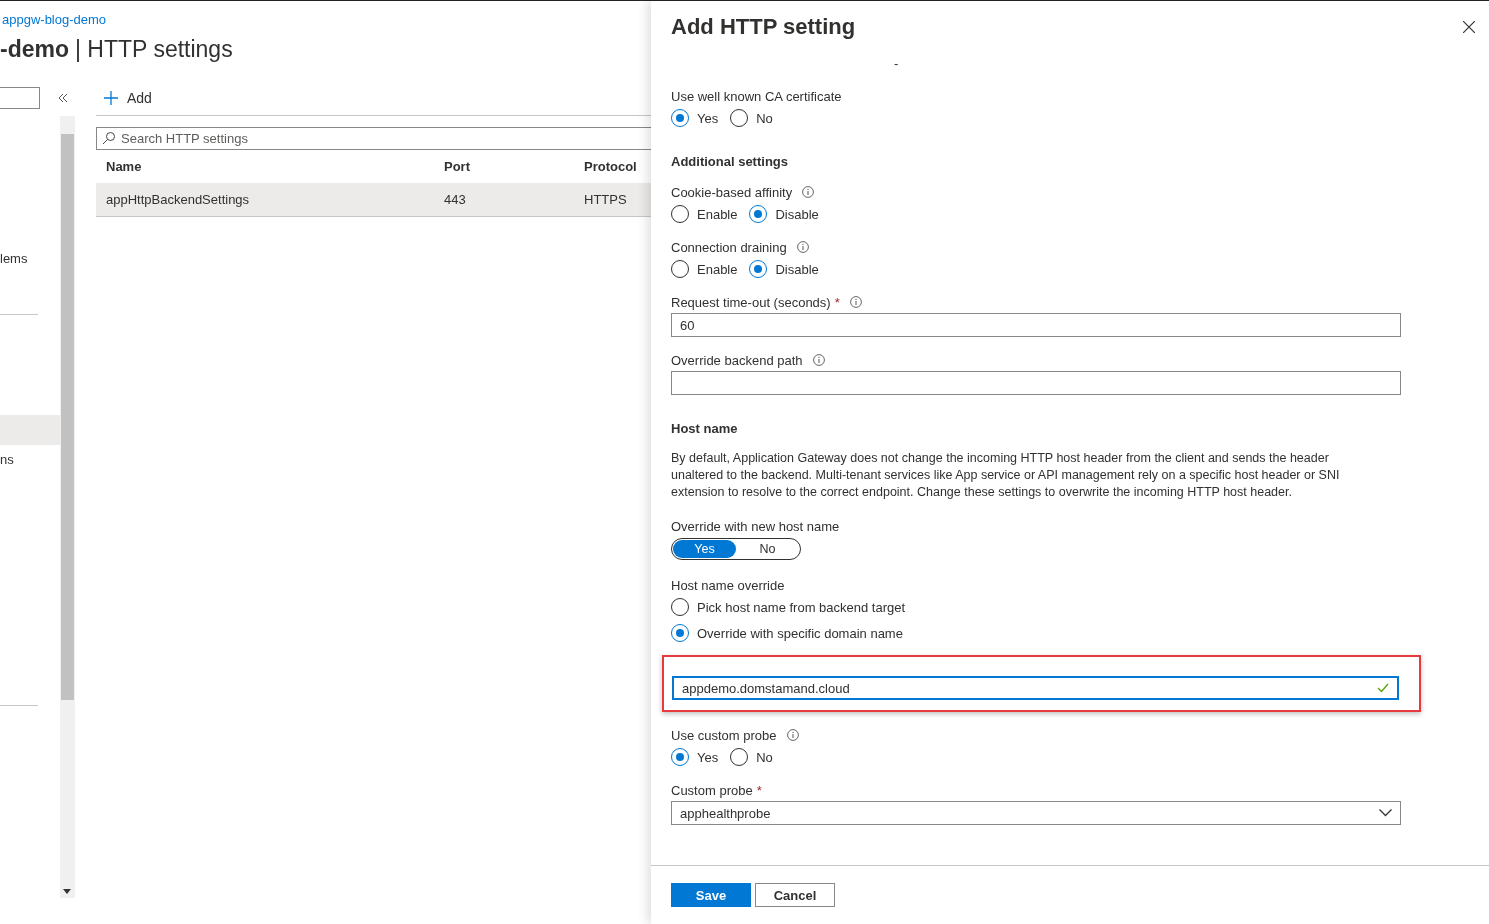 Image resolution: width=1489 pixels, height=924 pixels. What do you see at coordinates (109, 138) in the screenshot?
I see `search-icon` at bounding box center [109, 138].